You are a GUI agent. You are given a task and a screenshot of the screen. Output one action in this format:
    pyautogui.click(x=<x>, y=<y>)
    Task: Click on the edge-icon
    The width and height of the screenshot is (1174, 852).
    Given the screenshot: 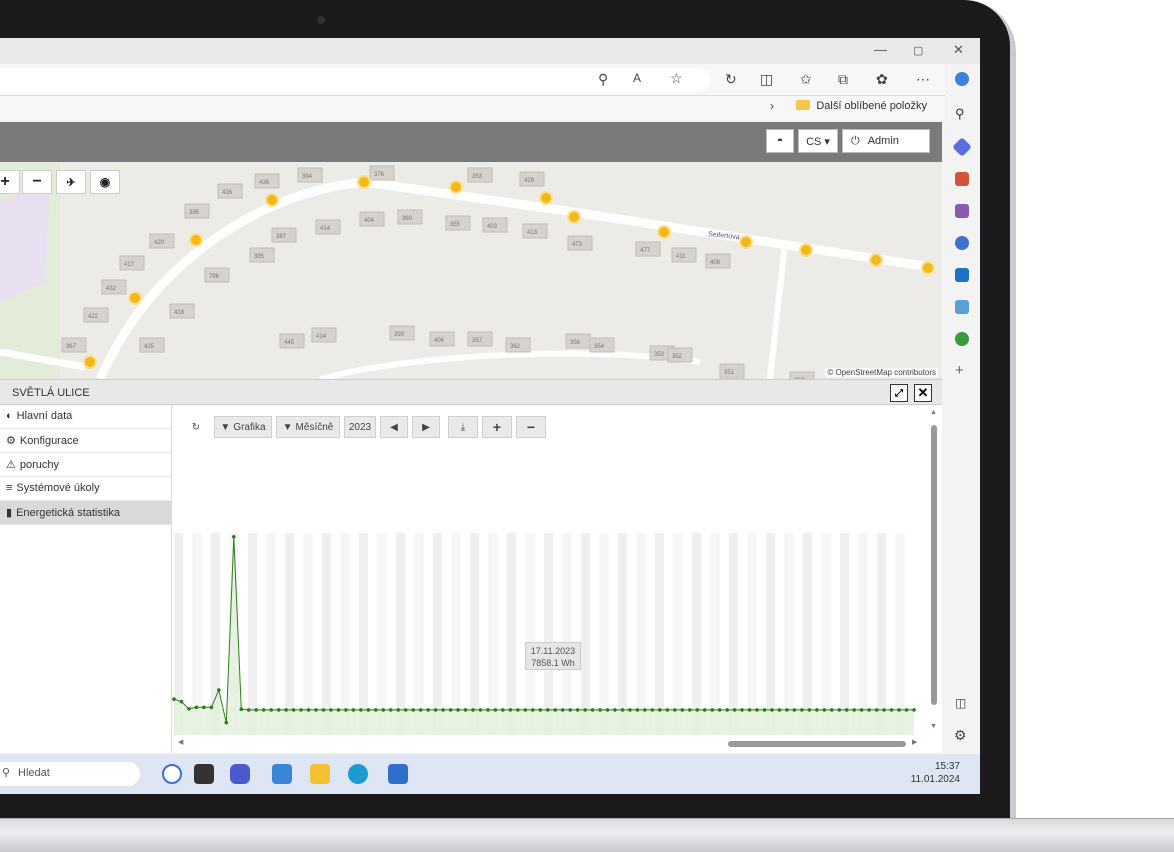 What is the action you would take?
    pyautogui.click(x=358, y=774)
    